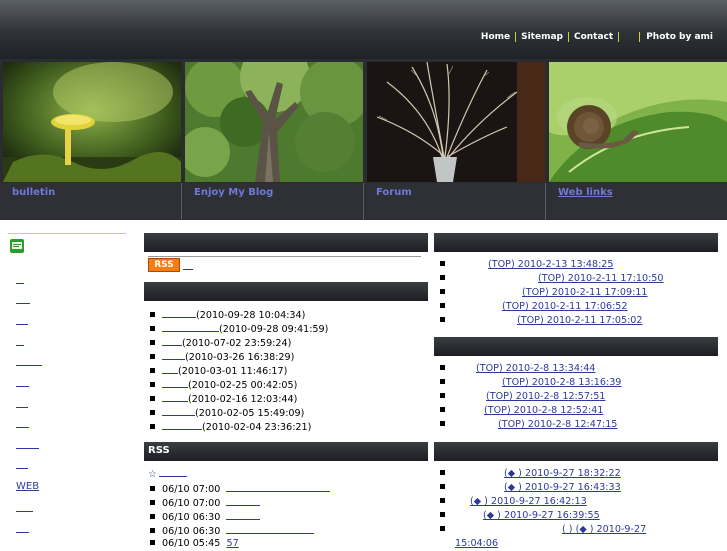  Describe the element at coordinates (286, 426) in the screenshot. I see `list-item: (2010-02-04 23:36:21)` at that location.